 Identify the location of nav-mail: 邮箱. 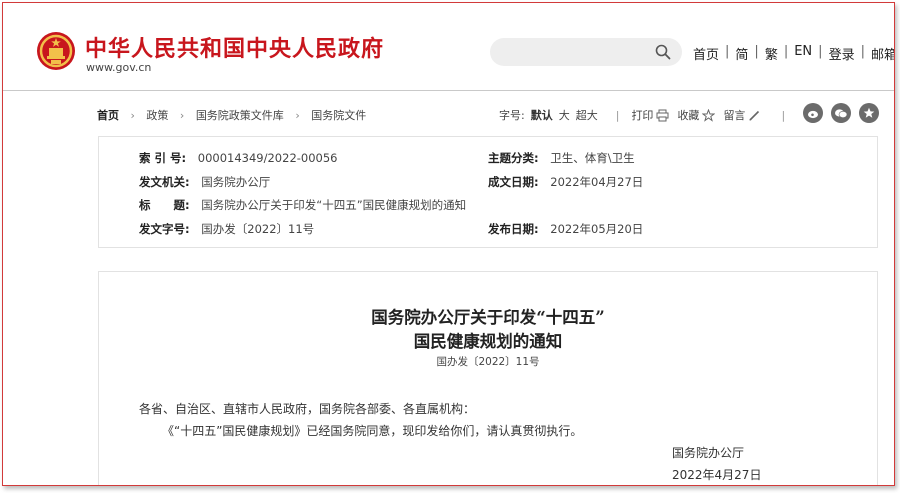
(882, 53).